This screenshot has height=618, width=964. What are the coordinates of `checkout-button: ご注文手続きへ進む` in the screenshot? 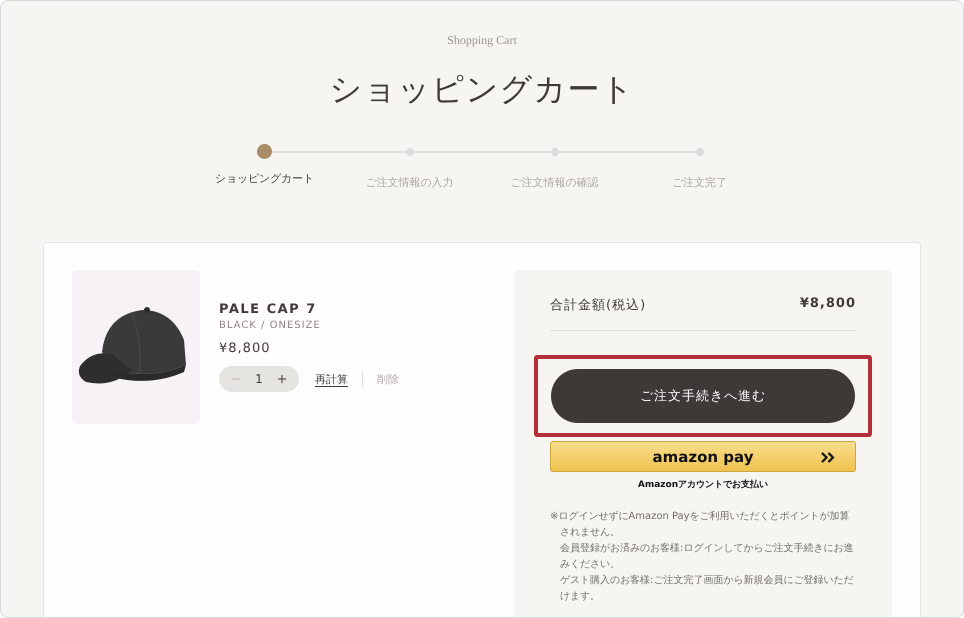 It's located at (703, 396).